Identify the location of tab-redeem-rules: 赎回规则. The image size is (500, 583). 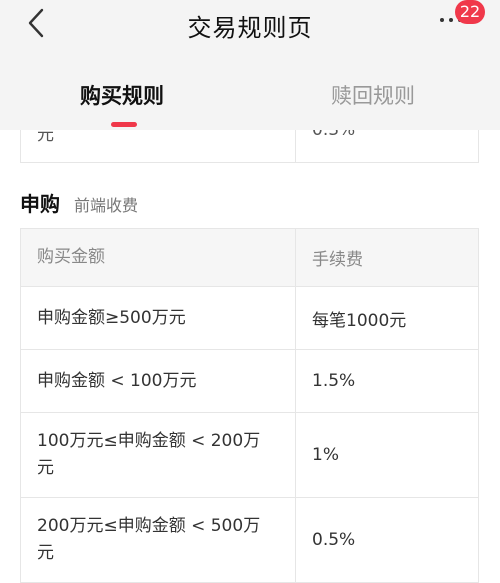
(373, 95).